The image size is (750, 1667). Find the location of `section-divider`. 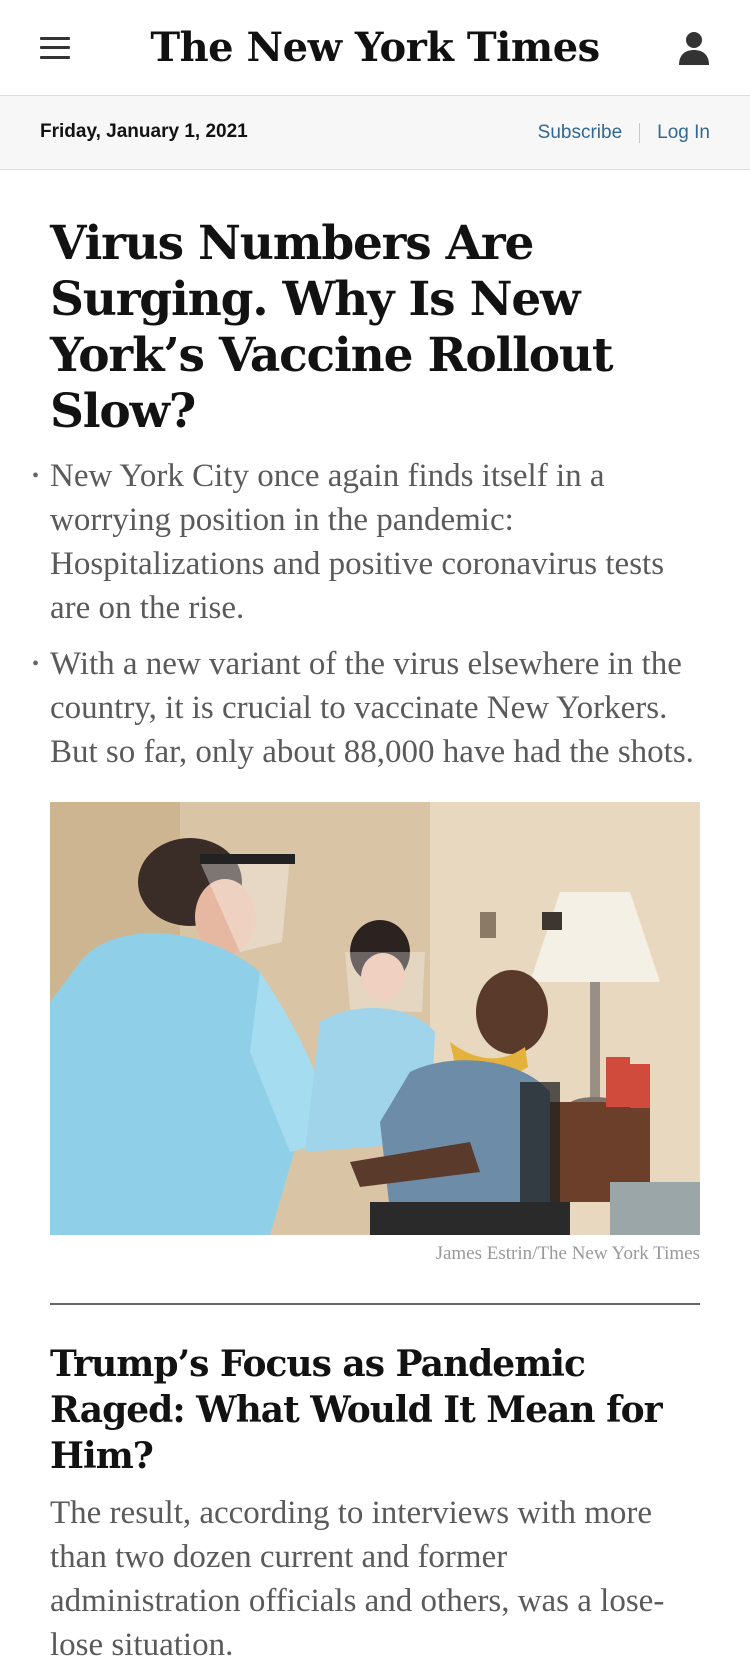

section-divider is located at coordinates (375, 1304).